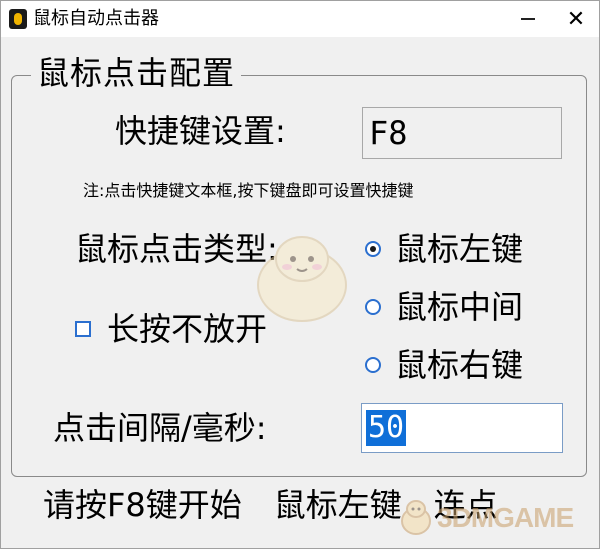  Describe the element at coordinates (462, 133) in the screenshot. I see `hotkey-input` at that location.